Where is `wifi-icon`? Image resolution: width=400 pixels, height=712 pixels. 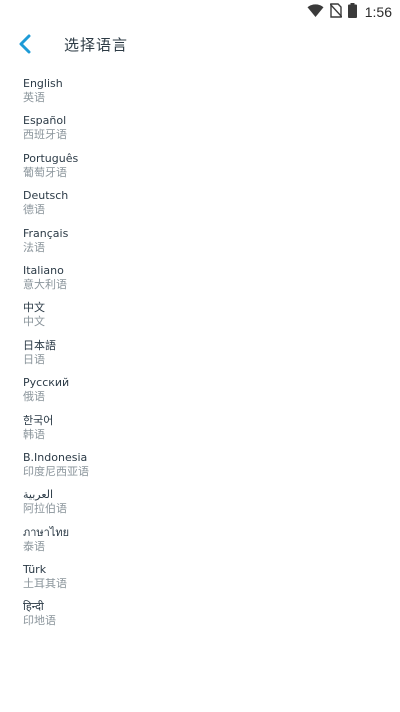
wifi-icon is located at coordinates (315, 12).